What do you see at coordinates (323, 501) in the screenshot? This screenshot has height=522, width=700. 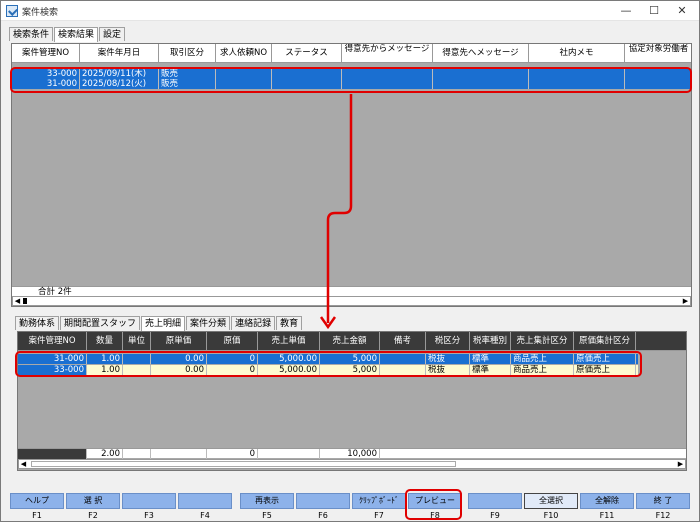 I see `f6-button` at bounding box center [323, 501].